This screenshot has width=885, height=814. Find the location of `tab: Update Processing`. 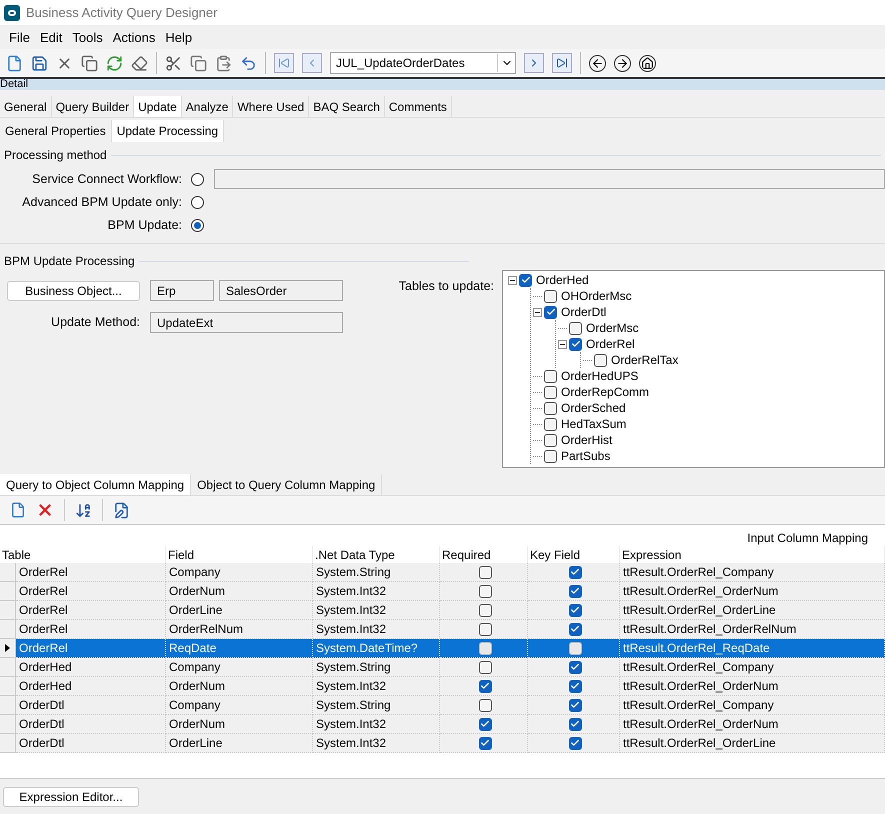

tab: Update Processing is located at coordinates (168, 131).